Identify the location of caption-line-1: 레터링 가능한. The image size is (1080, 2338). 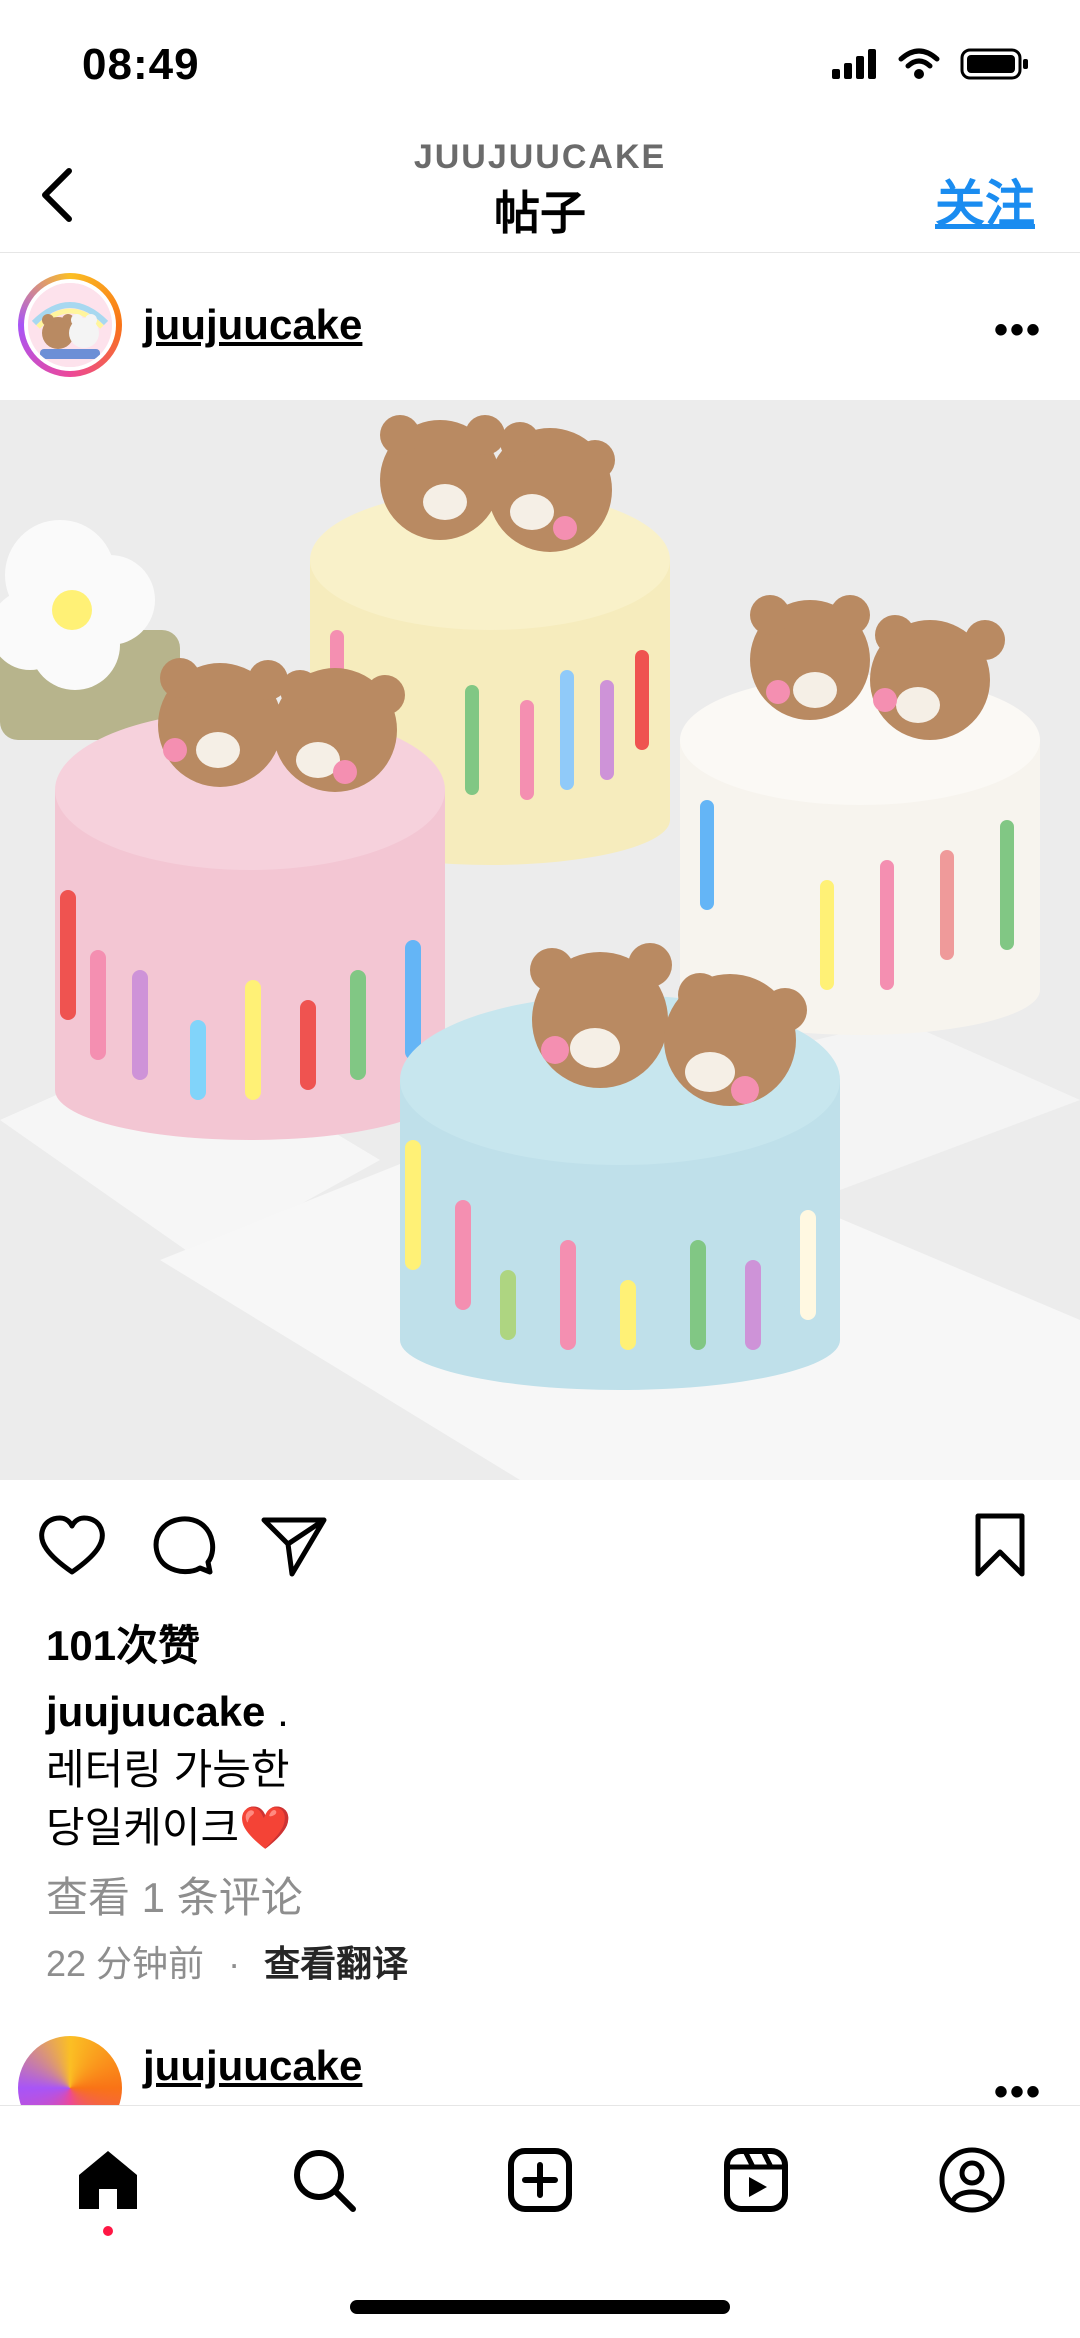
(168, 1769).